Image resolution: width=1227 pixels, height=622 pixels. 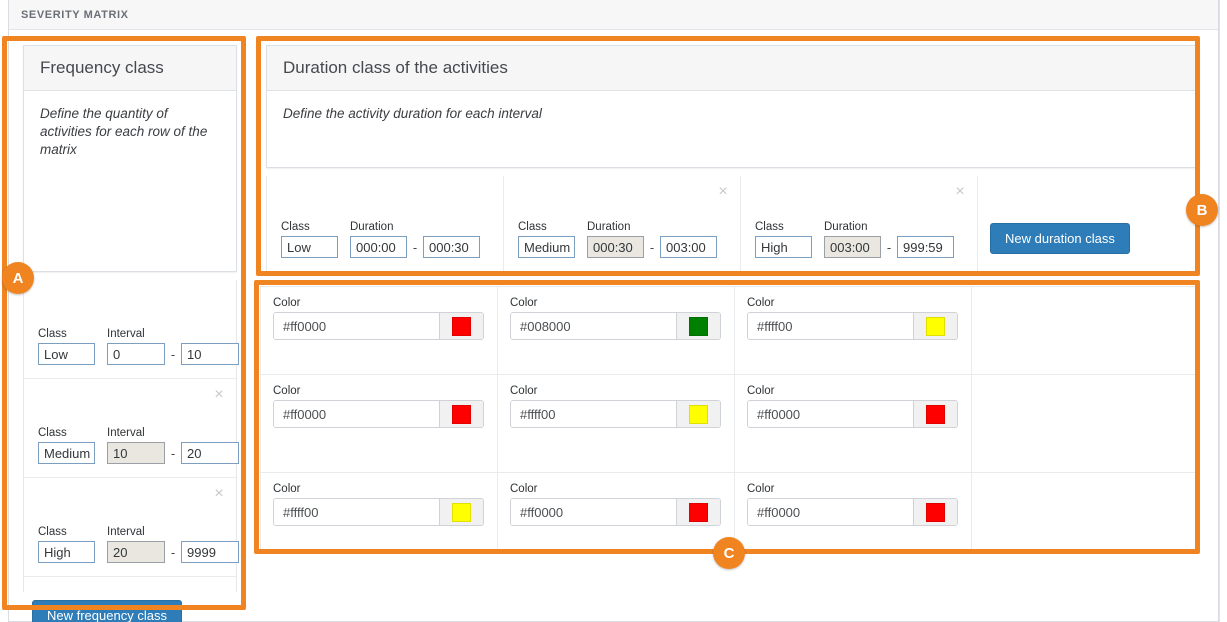 I want to click on duration-actions-cell: New duration class, so click(x=1088, y=223).